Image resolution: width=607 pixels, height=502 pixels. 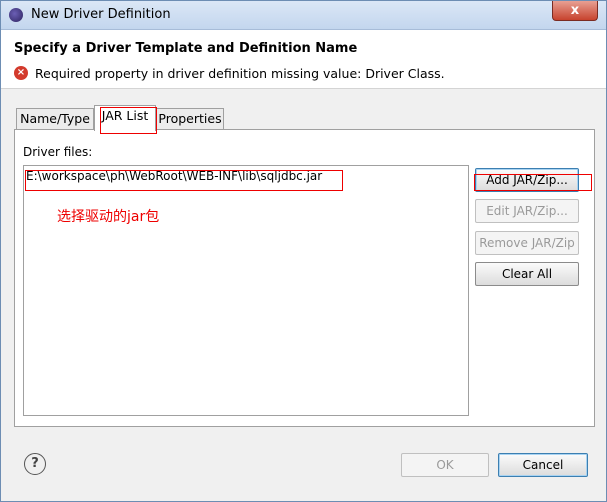 I want to click on ok-button: OK, so click(x=445, y=465).